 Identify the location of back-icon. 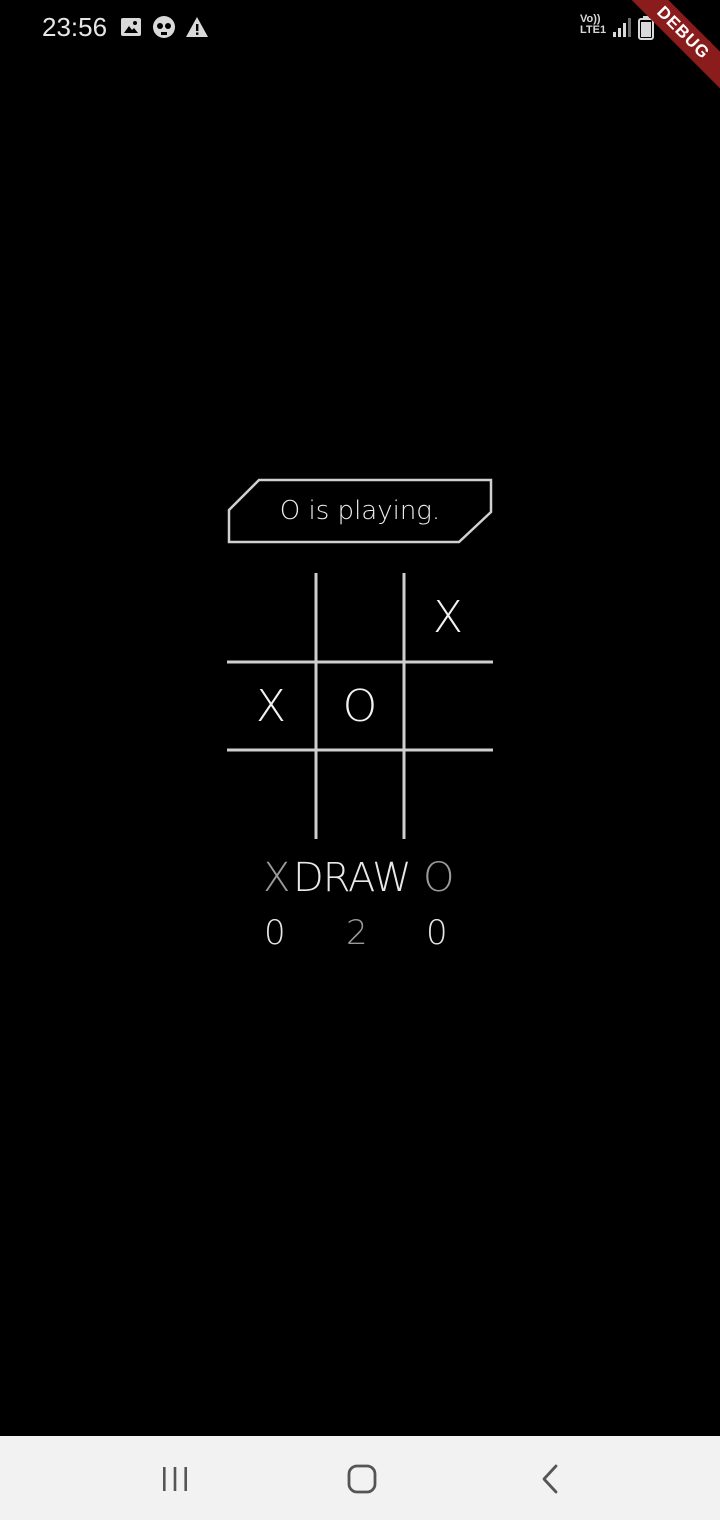
(550, 1479).